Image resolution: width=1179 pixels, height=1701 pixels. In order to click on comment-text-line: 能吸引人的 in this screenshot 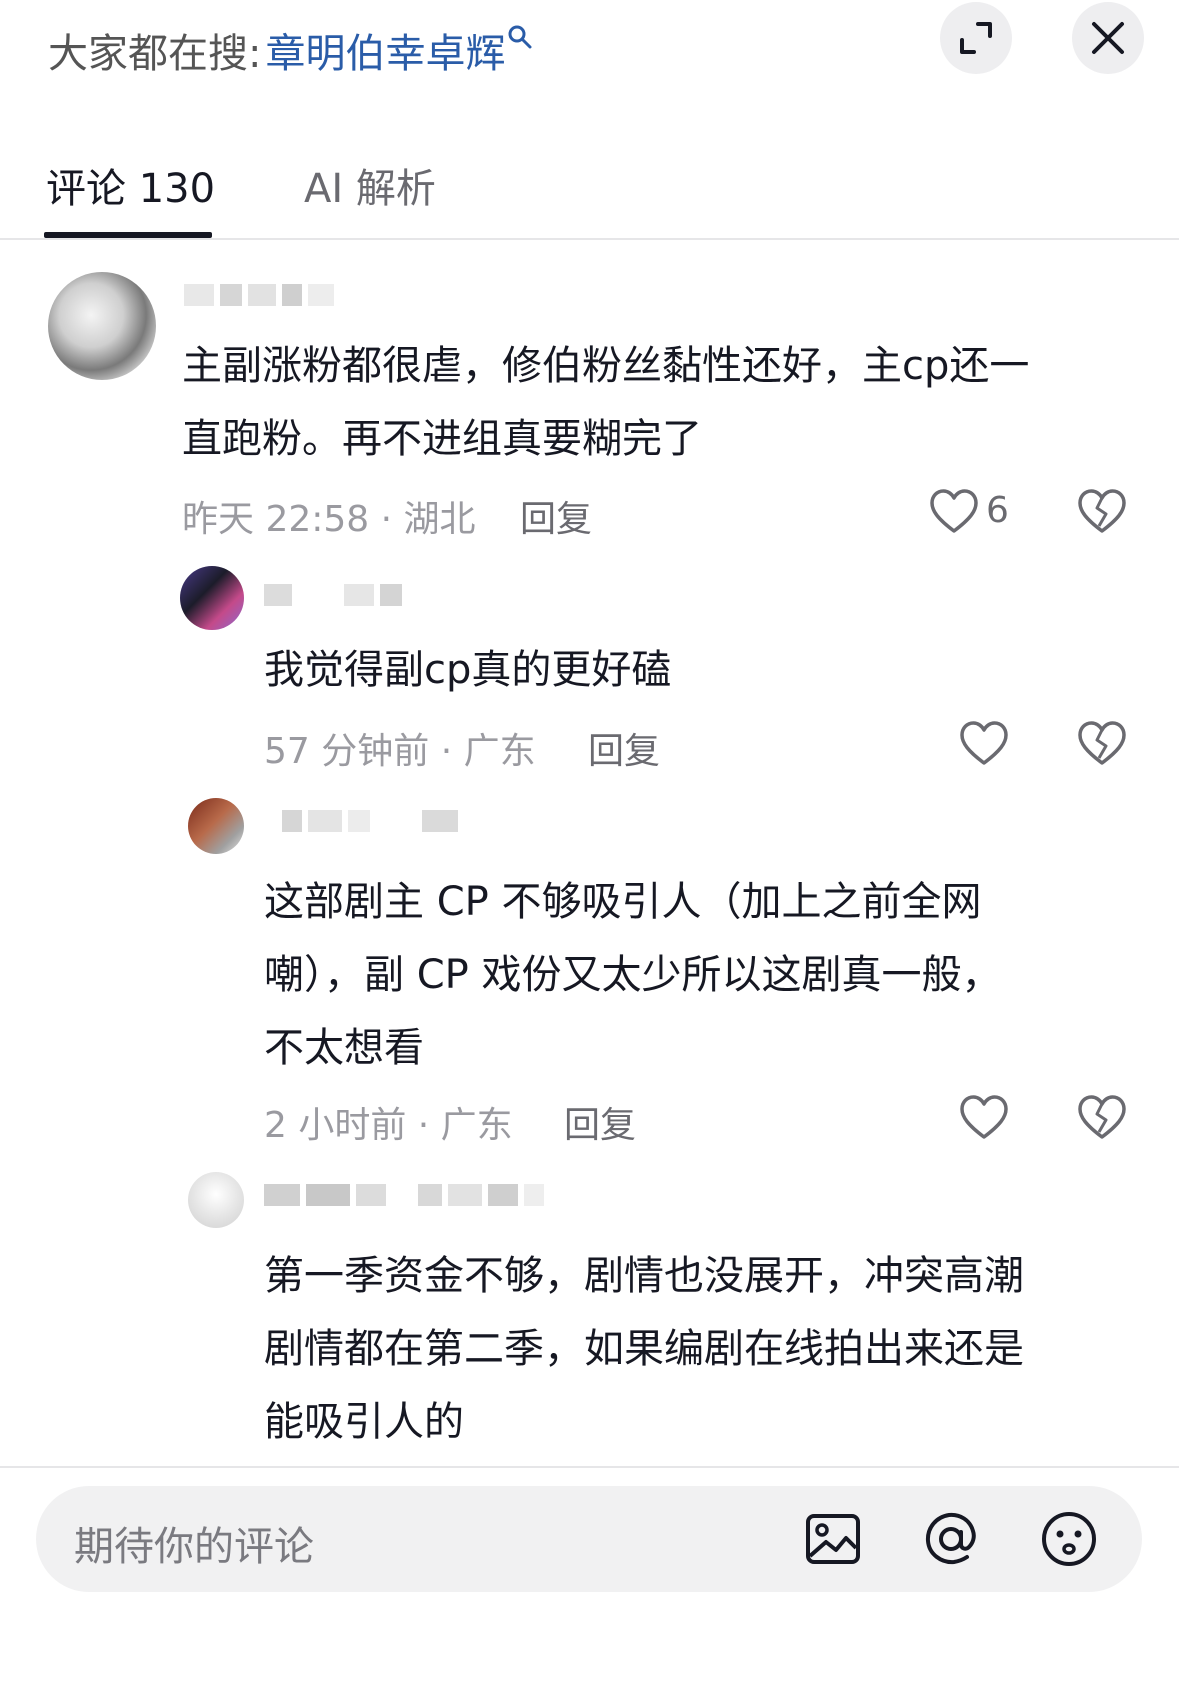, I will do `click(364, 1422)`.